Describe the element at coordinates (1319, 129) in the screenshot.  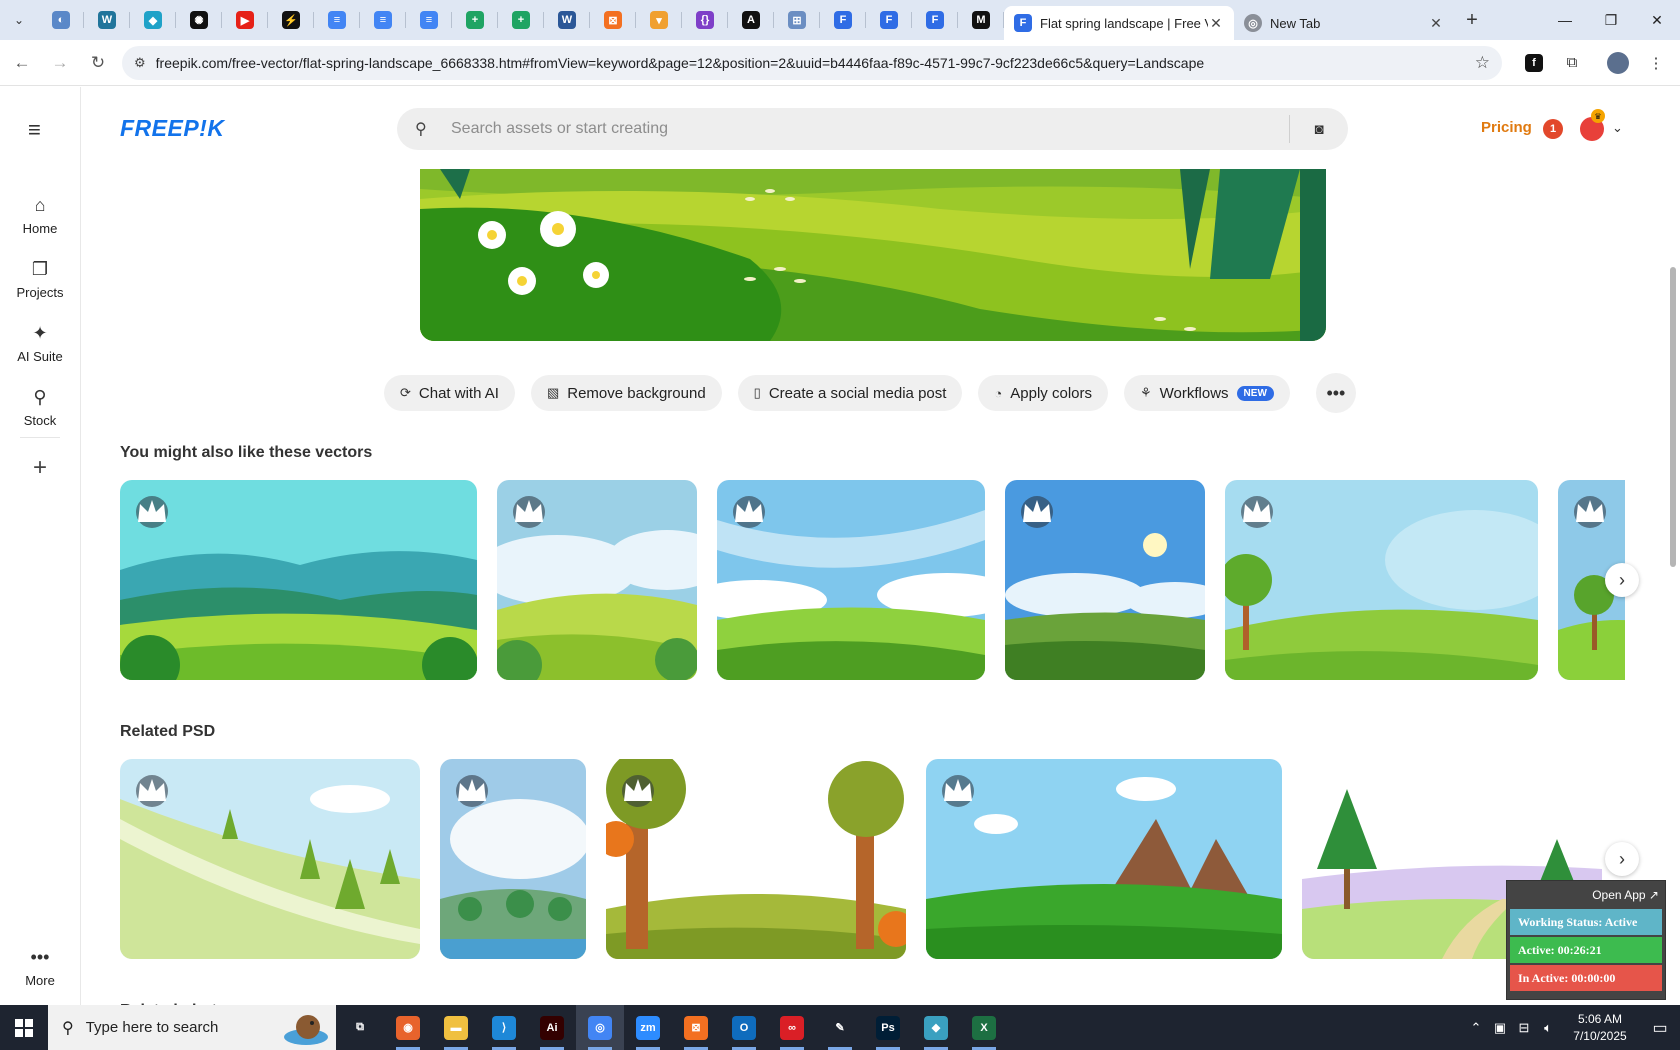
I see `camera-icon: ◙` at that location.